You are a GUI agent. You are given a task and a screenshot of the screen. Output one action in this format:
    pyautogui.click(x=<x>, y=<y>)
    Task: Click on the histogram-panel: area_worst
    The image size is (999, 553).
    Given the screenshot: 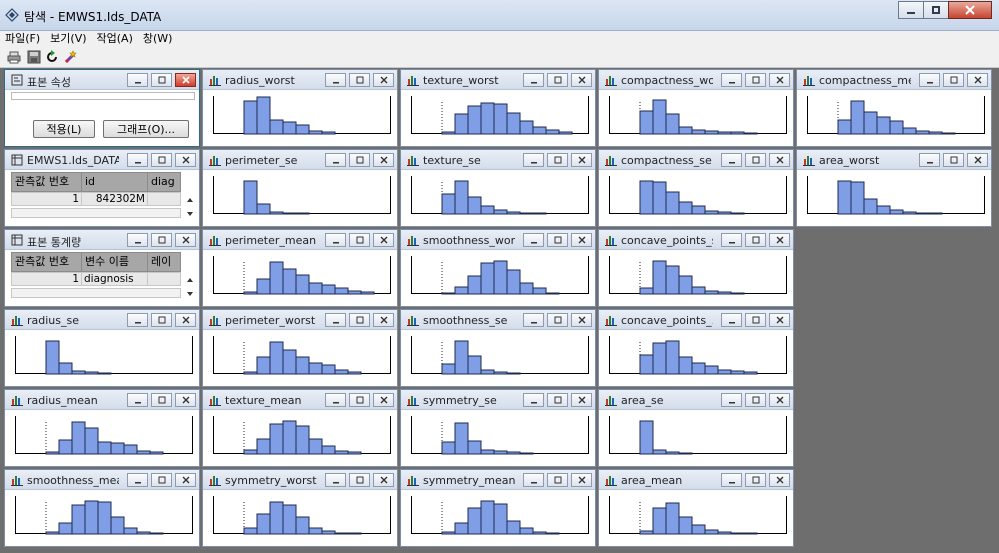 What is the action you would take?
    pyautogui.click(x=894, y=188)
    